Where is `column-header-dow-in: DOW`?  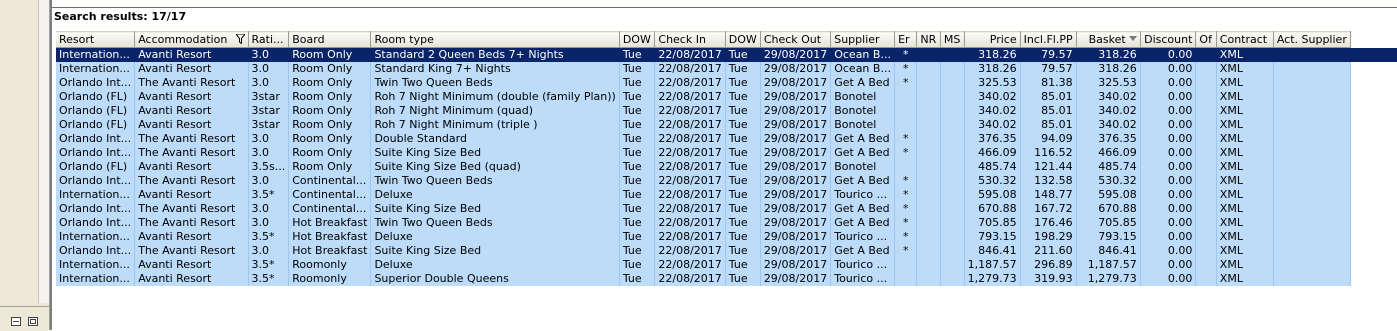 column-header-dow-in: DOW is located at coordinates (637, 39).